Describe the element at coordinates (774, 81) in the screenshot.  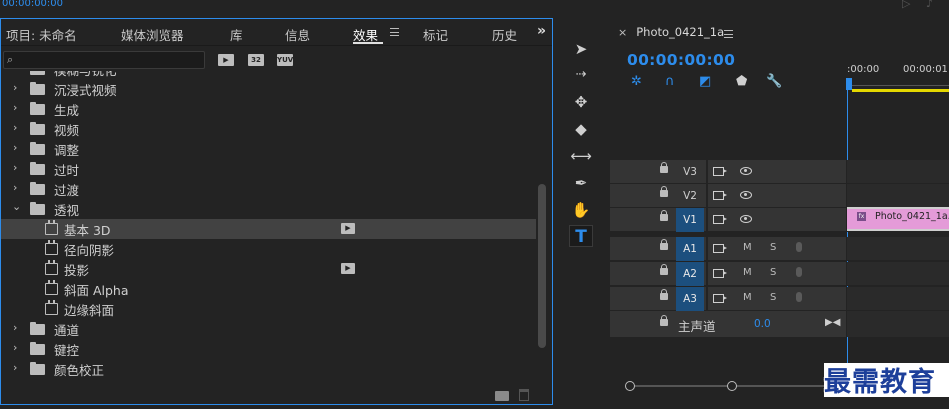
I see `wrench-icon: 🔧` at that location.